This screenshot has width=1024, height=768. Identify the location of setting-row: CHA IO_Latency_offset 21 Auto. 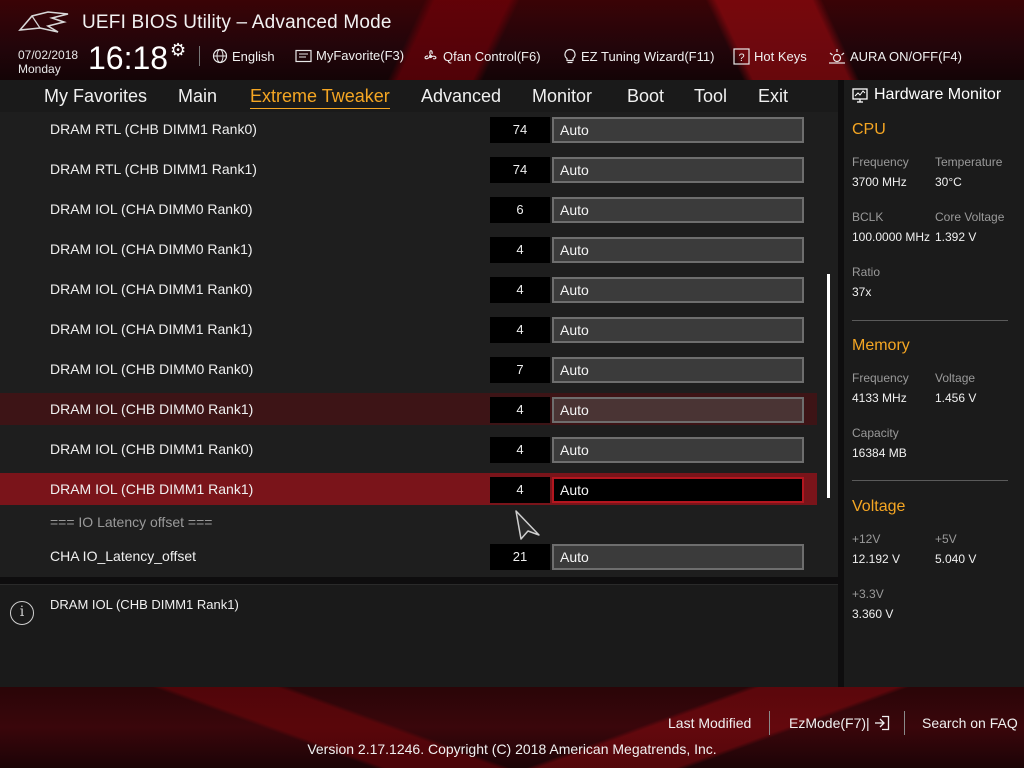
(408, 556).